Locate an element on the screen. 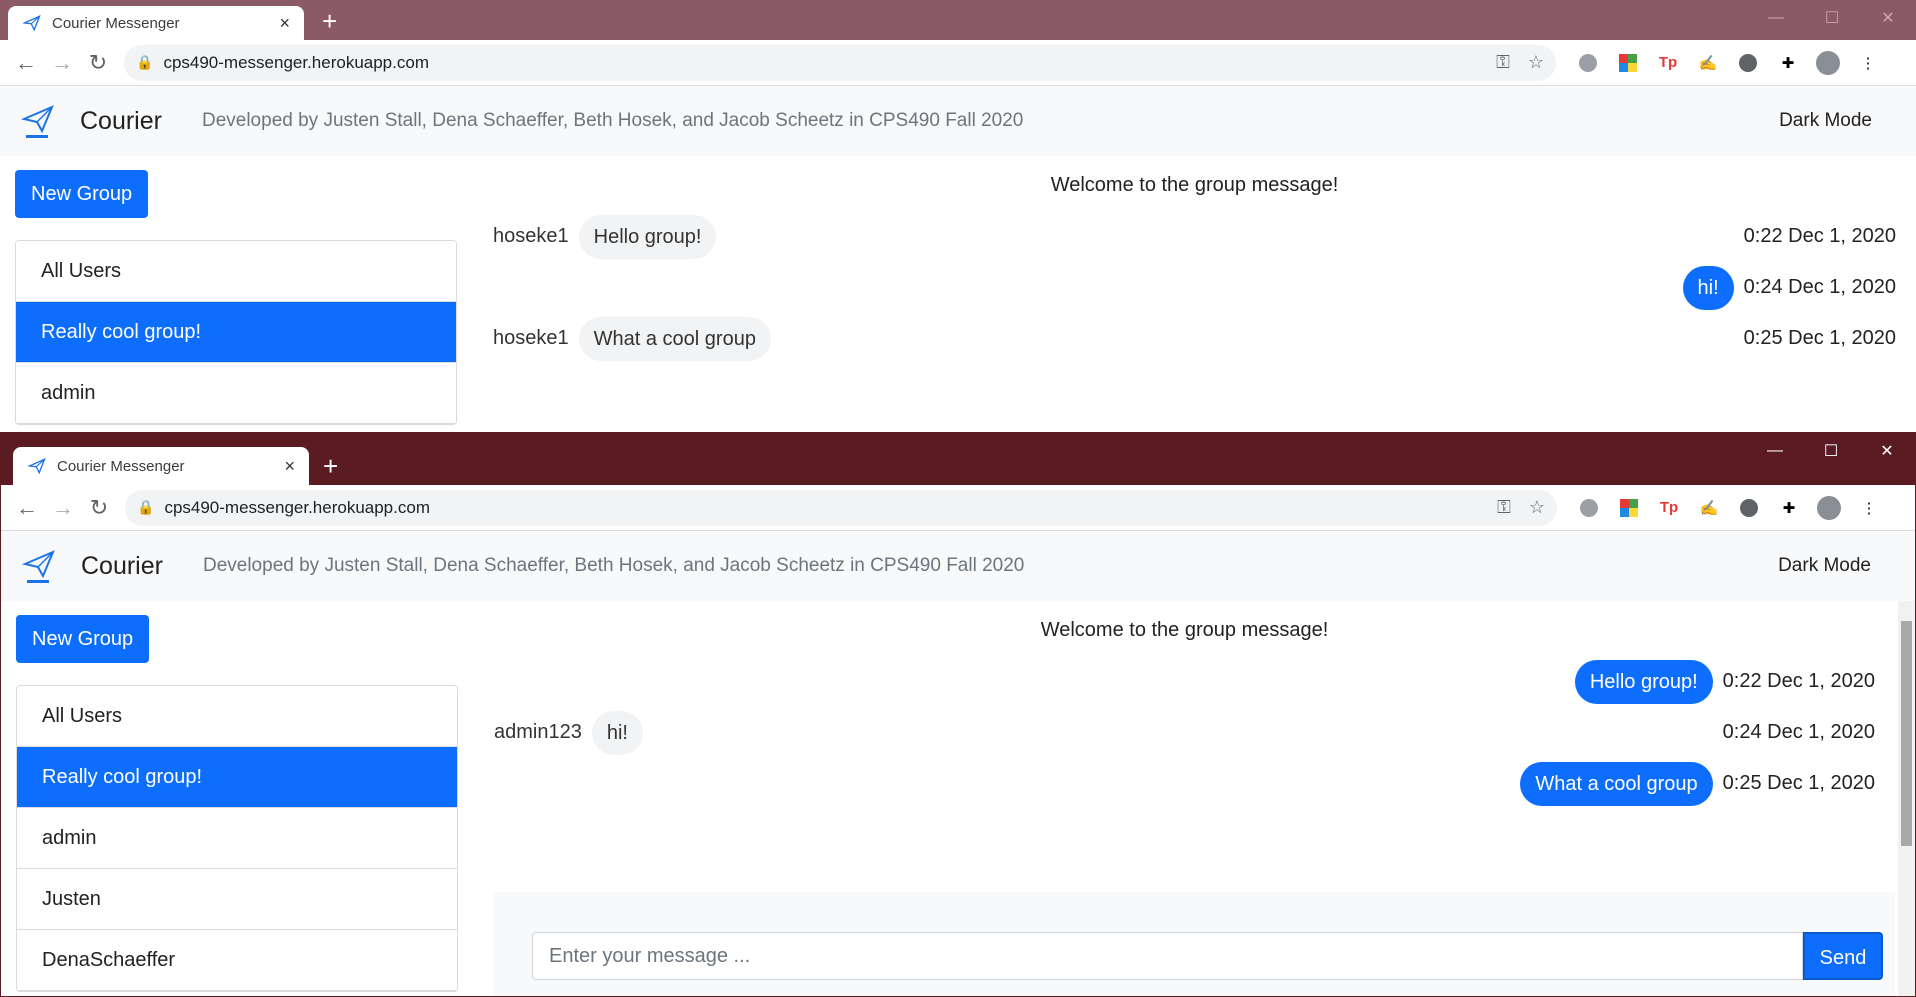 Image resolution: width=1916 pixels, height=997 pixels. chat-scrollbar is located at coordinates (1906, 798).